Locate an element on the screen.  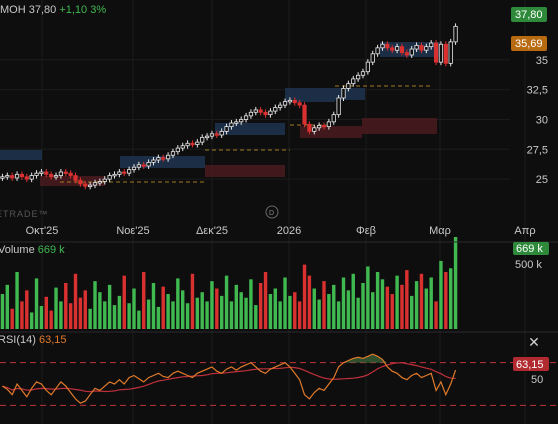
rsi-overbought-fill is located at coordinates (229, 358).